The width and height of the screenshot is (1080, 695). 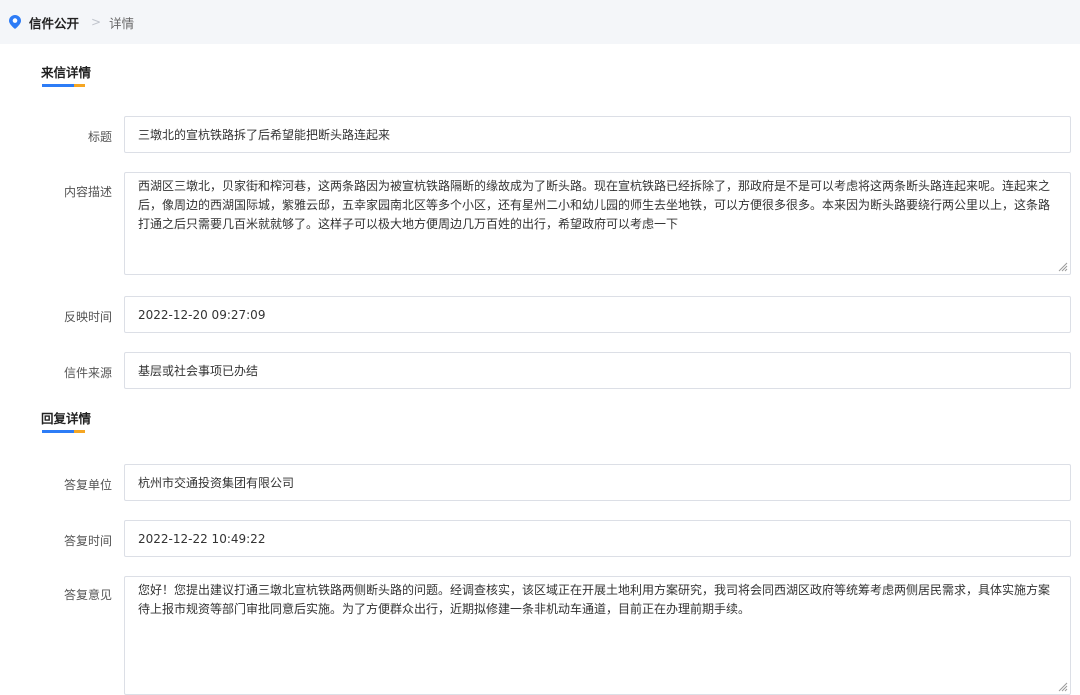 What do you see at coordinates (87, 192) in the screenshot?
I see `description-label: 内容描述` at bounding box center [87, 192].